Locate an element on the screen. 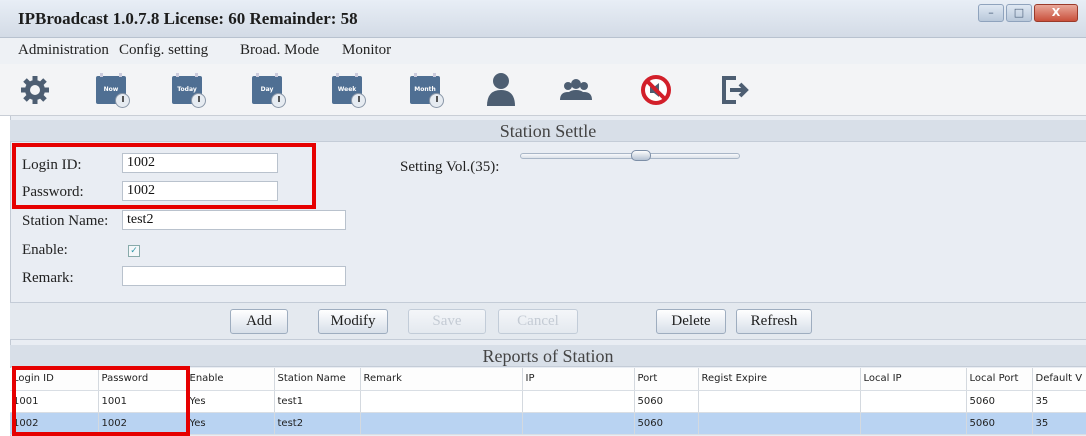 The image size is (1086, 436). volume-slider-handle is located at coordinates (641, 155).